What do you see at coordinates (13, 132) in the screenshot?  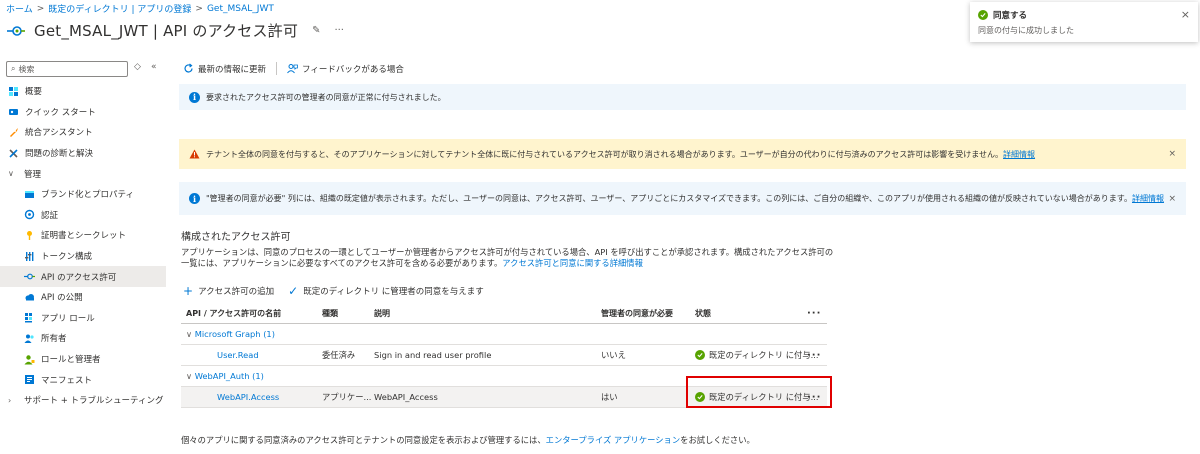 I see `rocket-icon` at bounding box center [13, 132].